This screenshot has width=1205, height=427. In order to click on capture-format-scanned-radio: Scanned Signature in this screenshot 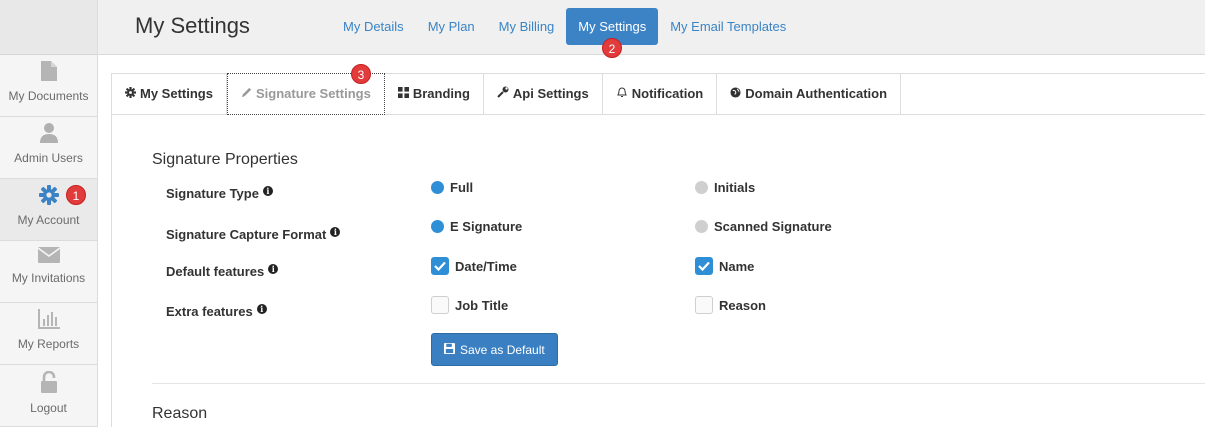, I will do `click(763, 226)`.